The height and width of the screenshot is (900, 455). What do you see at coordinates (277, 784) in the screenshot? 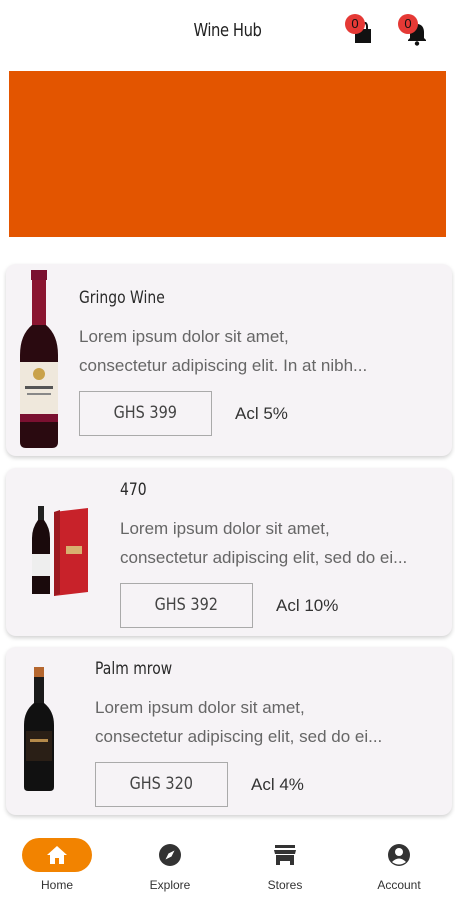
I see `product-alcohol: Acl 4%` at bounding box center [277, 784].